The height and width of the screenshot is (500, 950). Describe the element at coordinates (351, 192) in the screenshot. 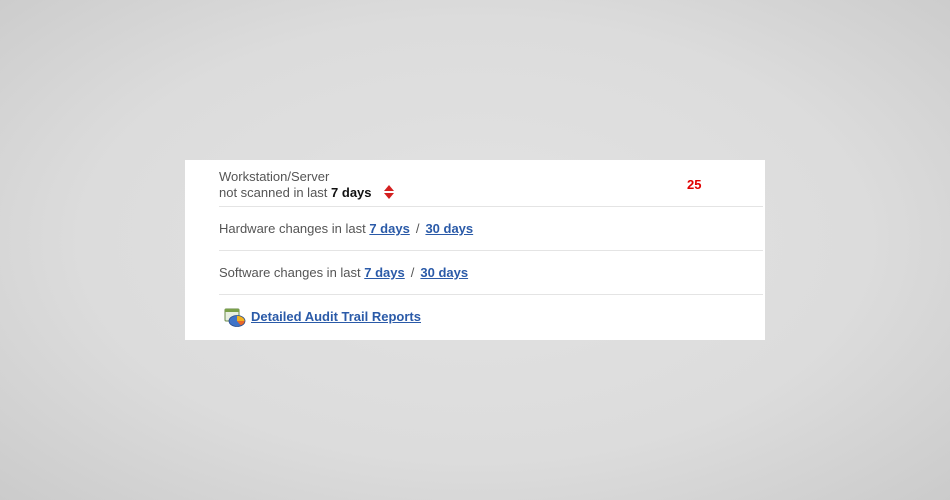

I see `period-value: 7 days` at that location.